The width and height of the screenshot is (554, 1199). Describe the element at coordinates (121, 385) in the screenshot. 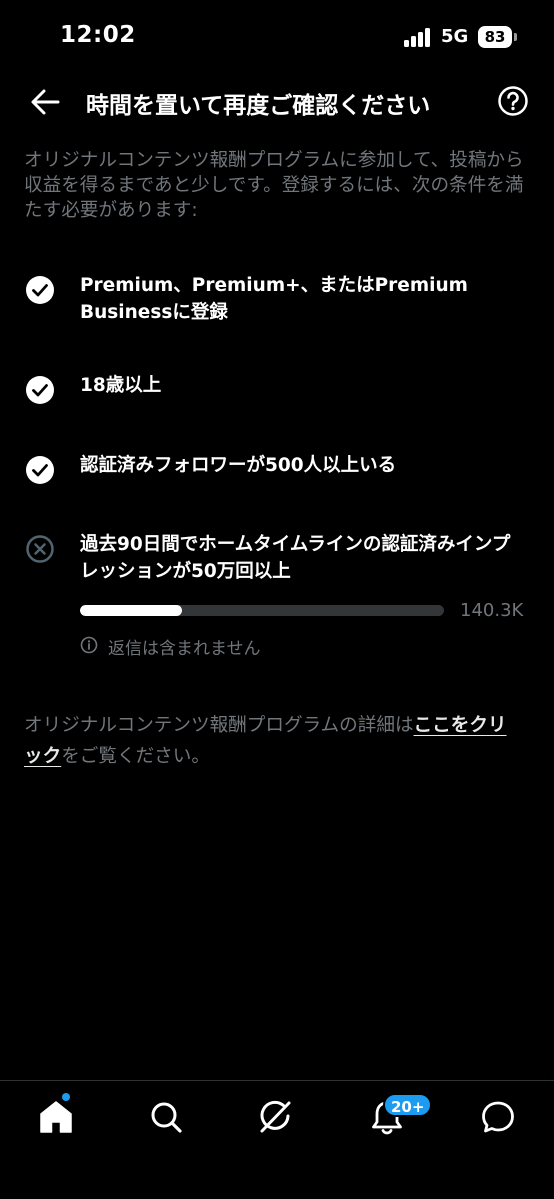

I see `requirement-text: 18歳以上` at that location.